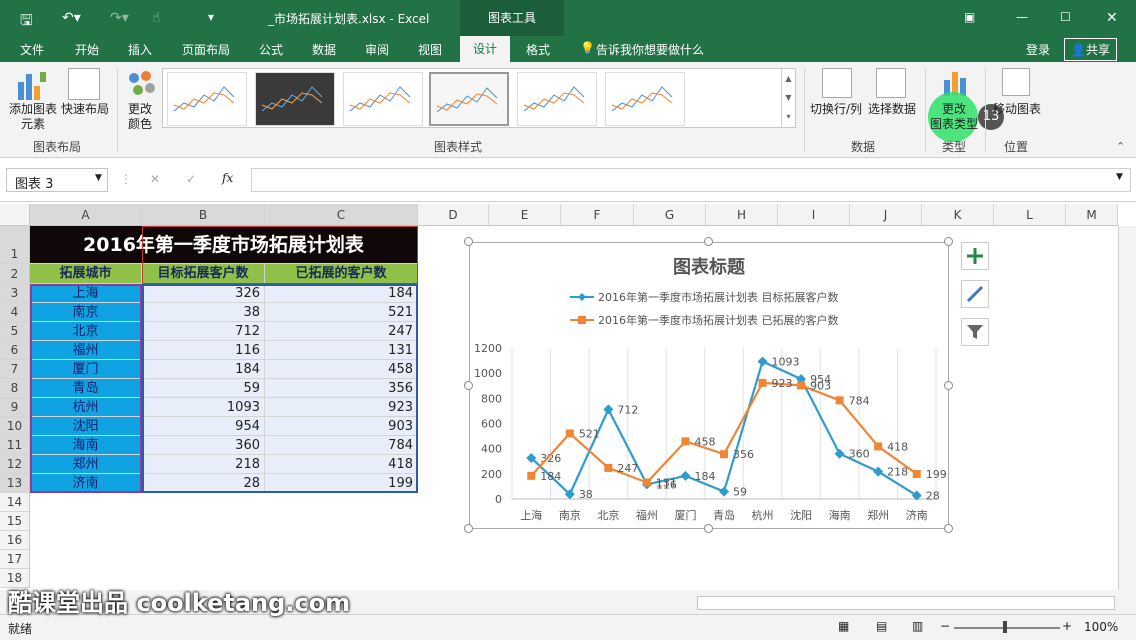 The image size is (1136, 640). I want to click on tab-insert: 插入, so click(140, 49).